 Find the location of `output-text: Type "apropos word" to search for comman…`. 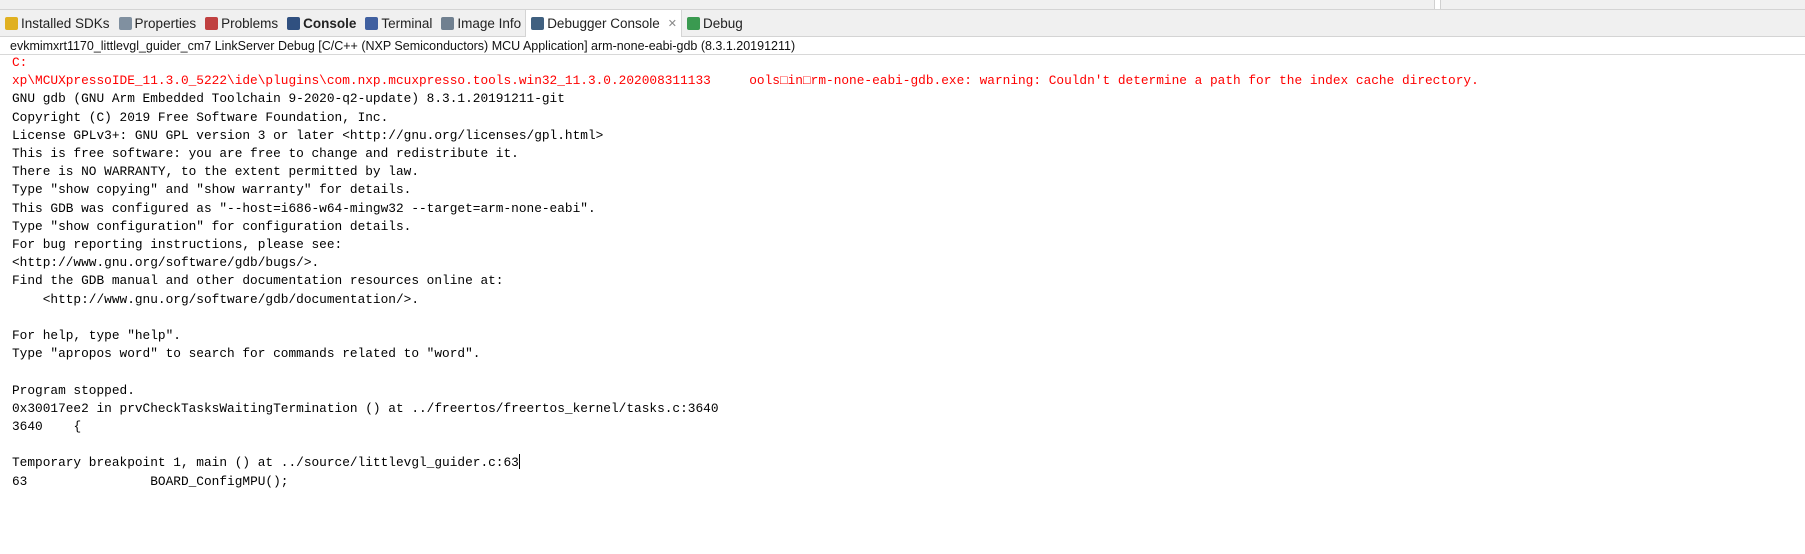

output-text: Type "apropos word" to search for comman… is located at coordinates (246, 354).